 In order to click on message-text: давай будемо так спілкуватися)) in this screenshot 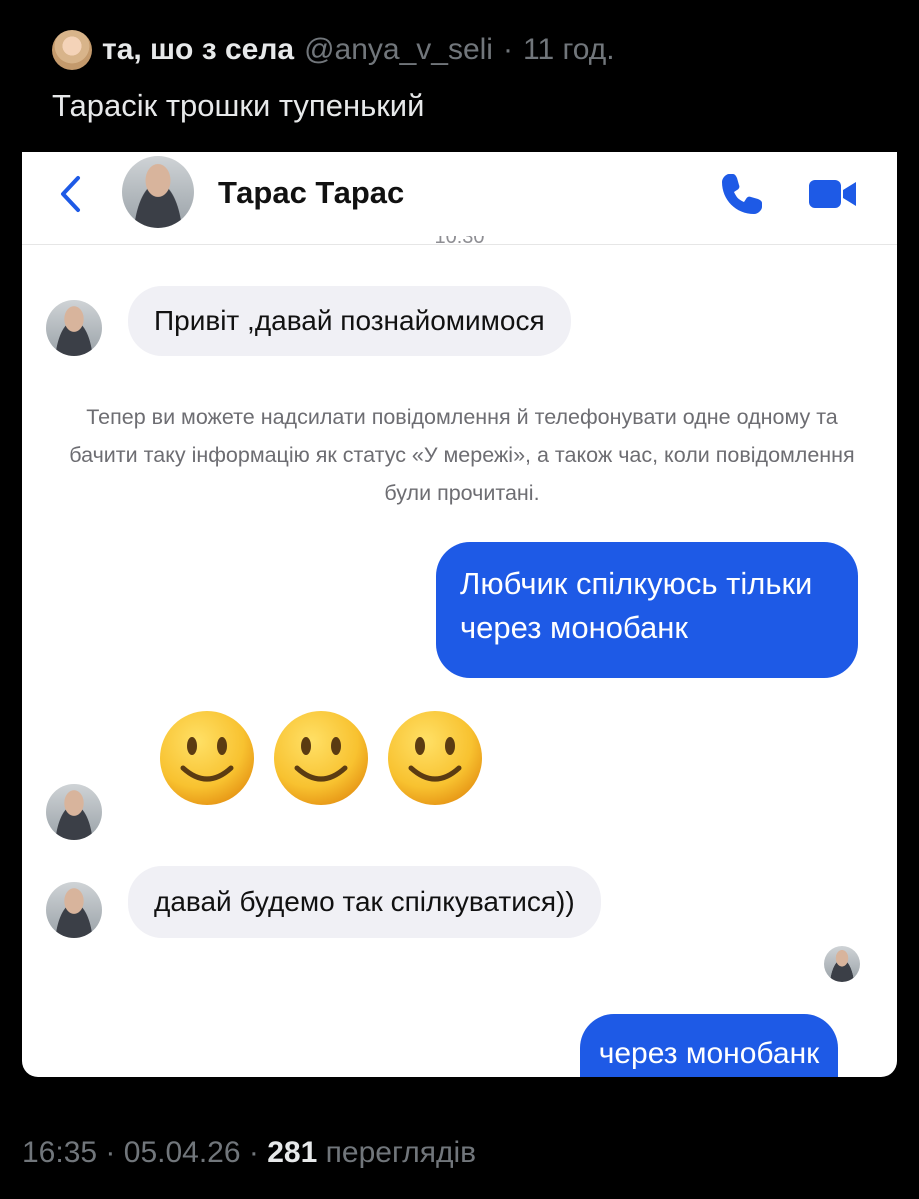, I will do `click(364, 901)`.